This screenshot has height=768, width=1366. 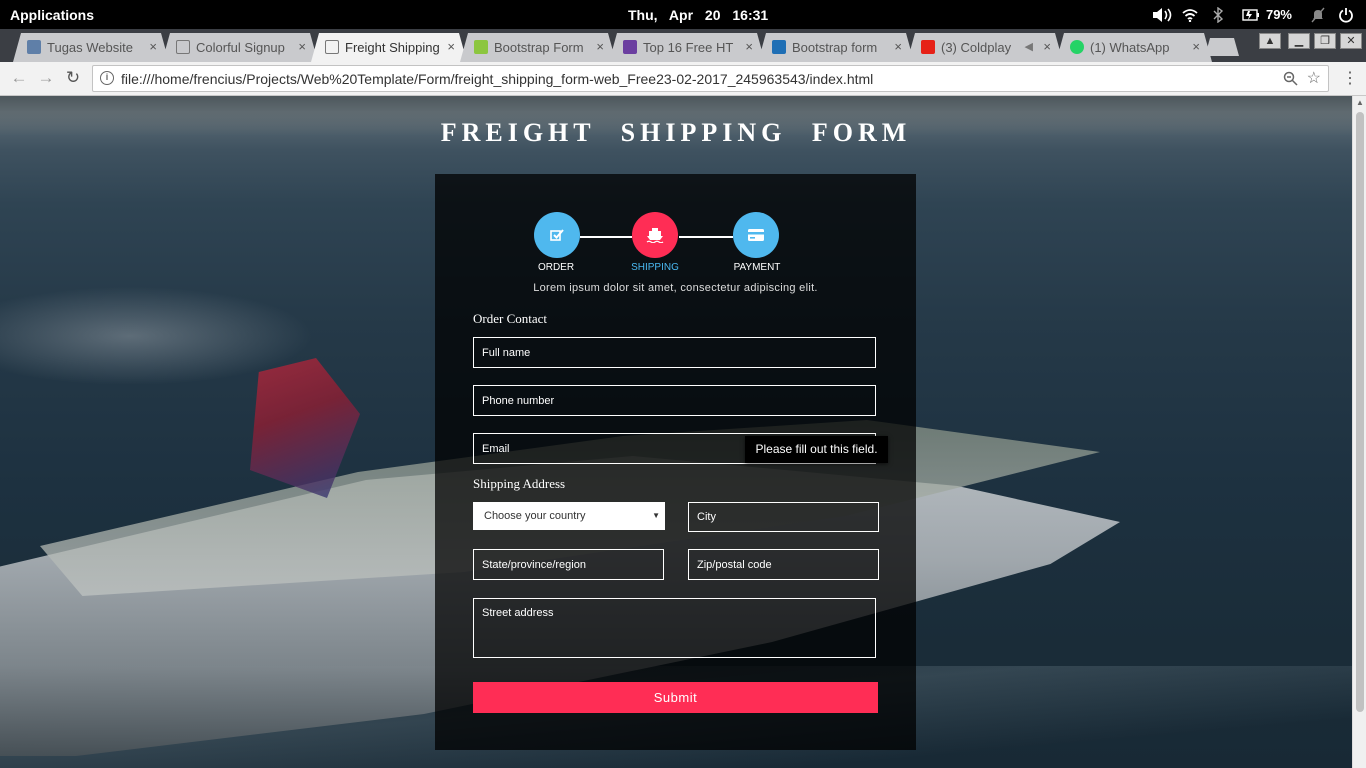 I want to click on notifications-muted-icon, so click(x=1318, y=14).